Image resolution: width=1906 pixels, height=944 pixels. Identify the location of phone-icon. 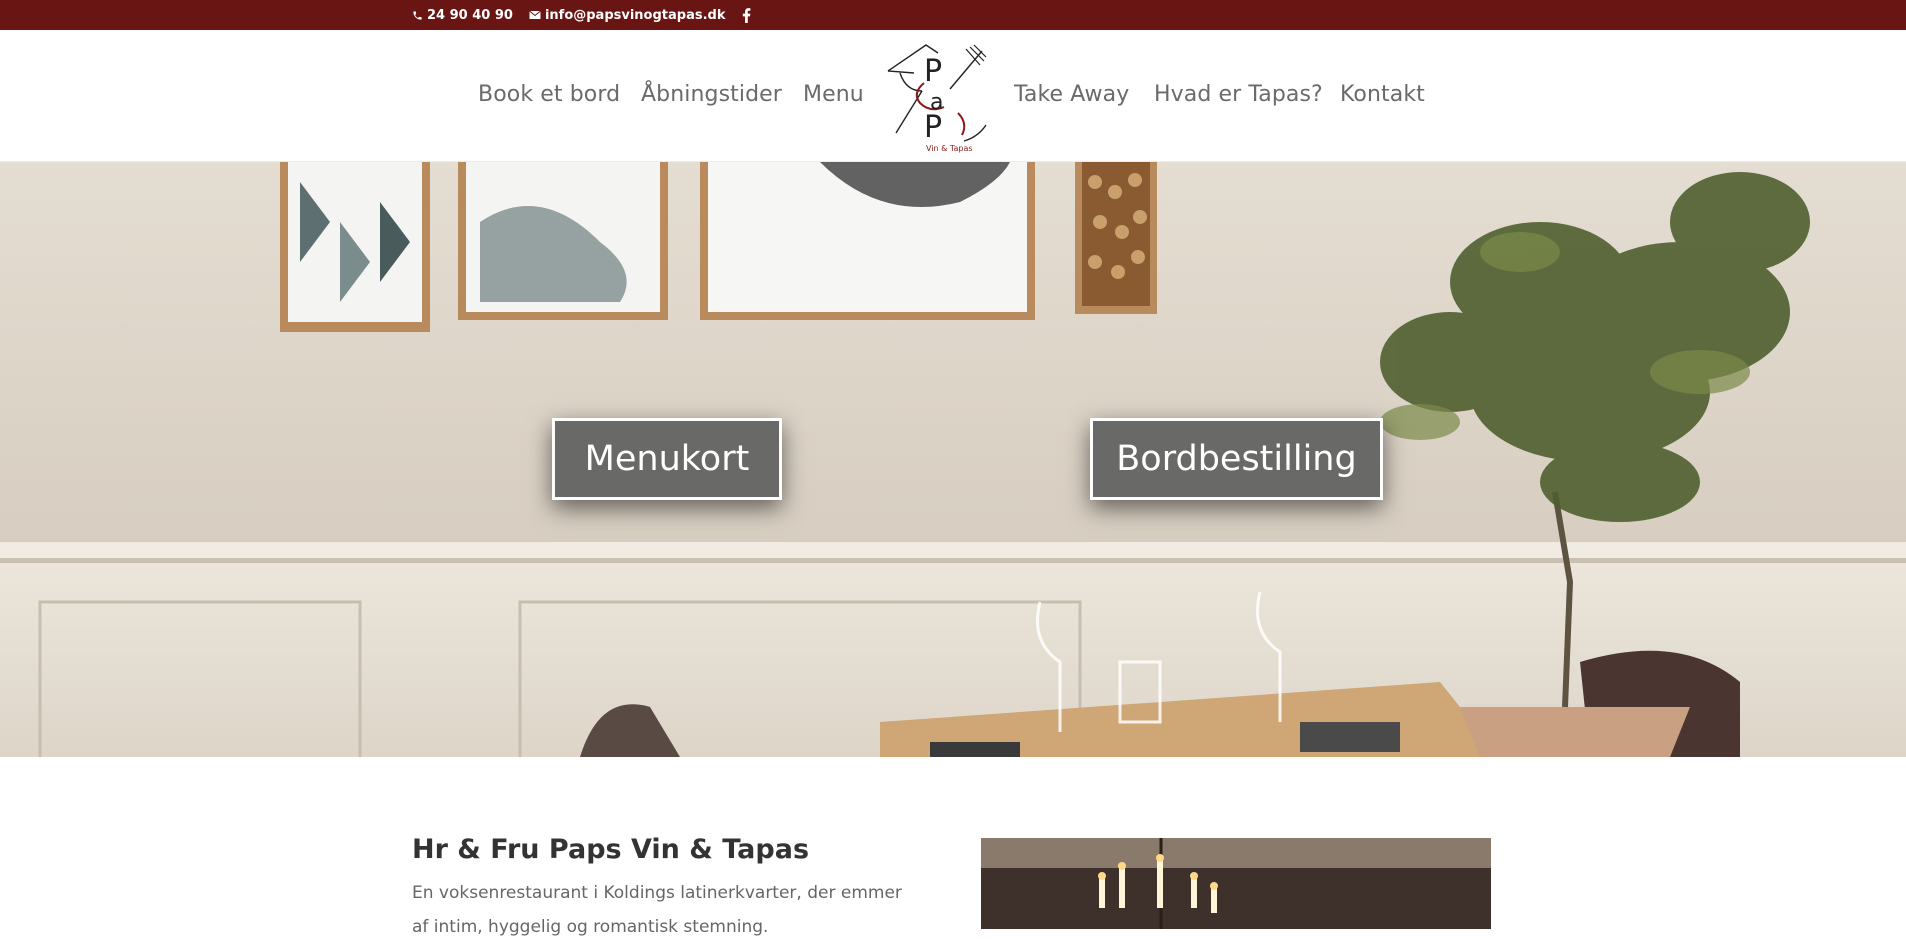
(417, 15).